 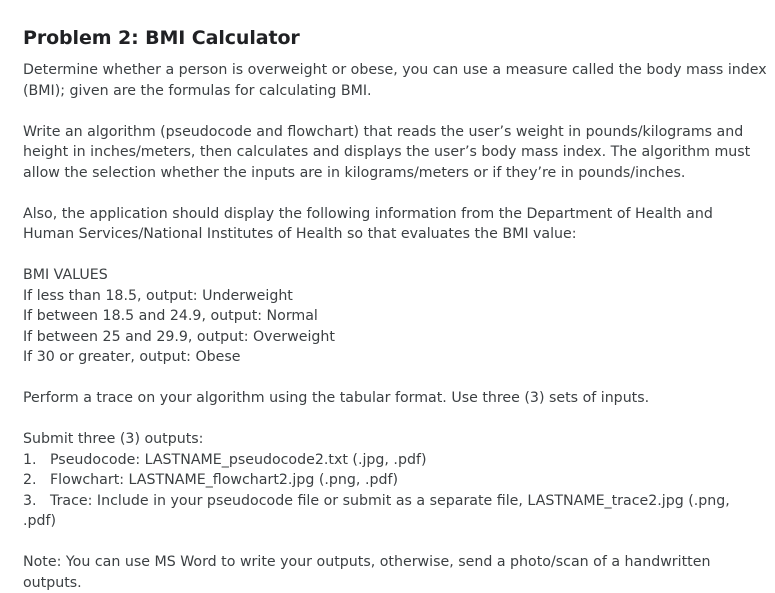 What do you see at coordinates (395, 357) in the screenshot?
I see `bmi-rule-obese: If 30 or greater, output: Obese` at bounding box center [395, 357].